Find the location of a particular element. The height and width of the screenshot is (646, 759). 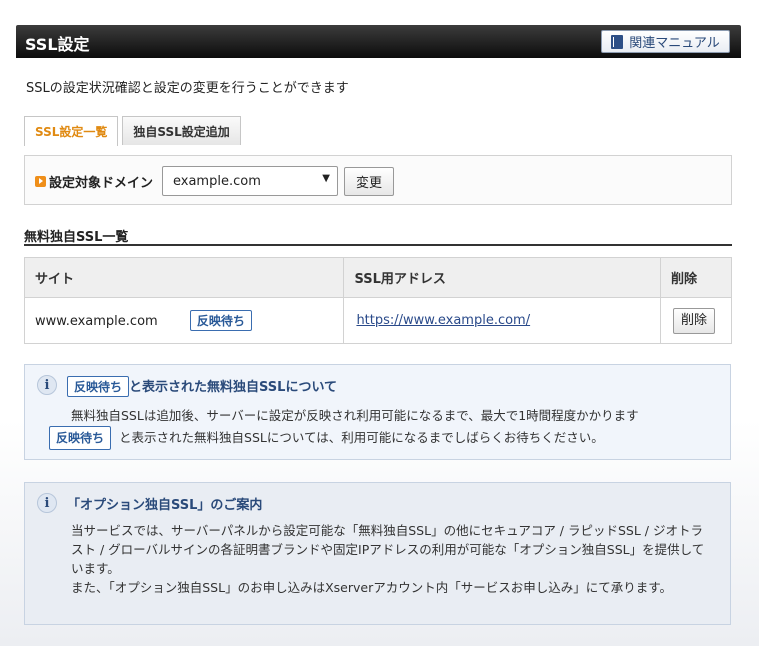

domain-selector-panel: 設定対象ドメイン example.com ▼ 変更 is located at coordinates (378, 180).